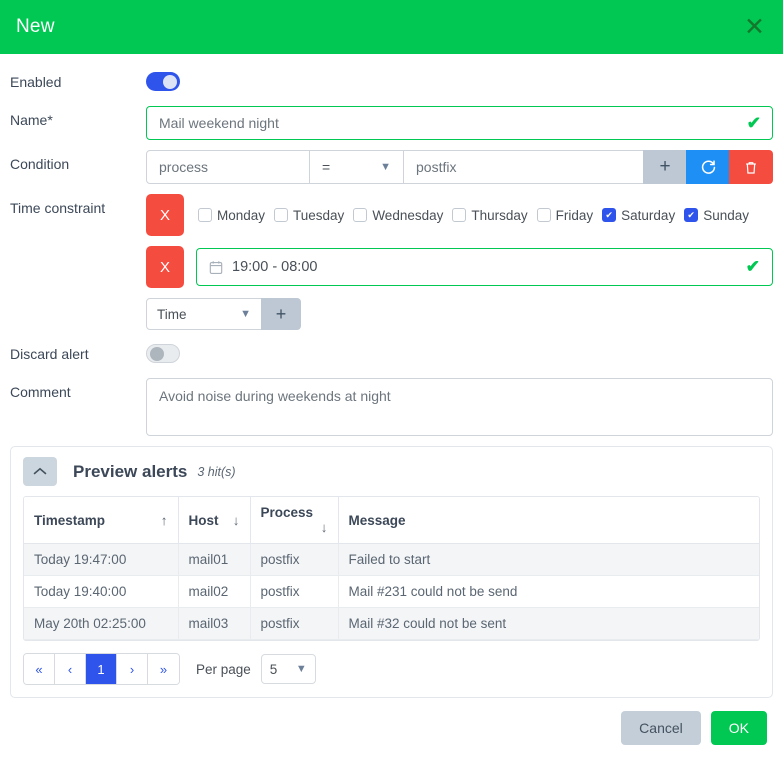  Describe the element at coordinates (548, 520) in the screenshot. I see `column-header-message: Message` at that location.